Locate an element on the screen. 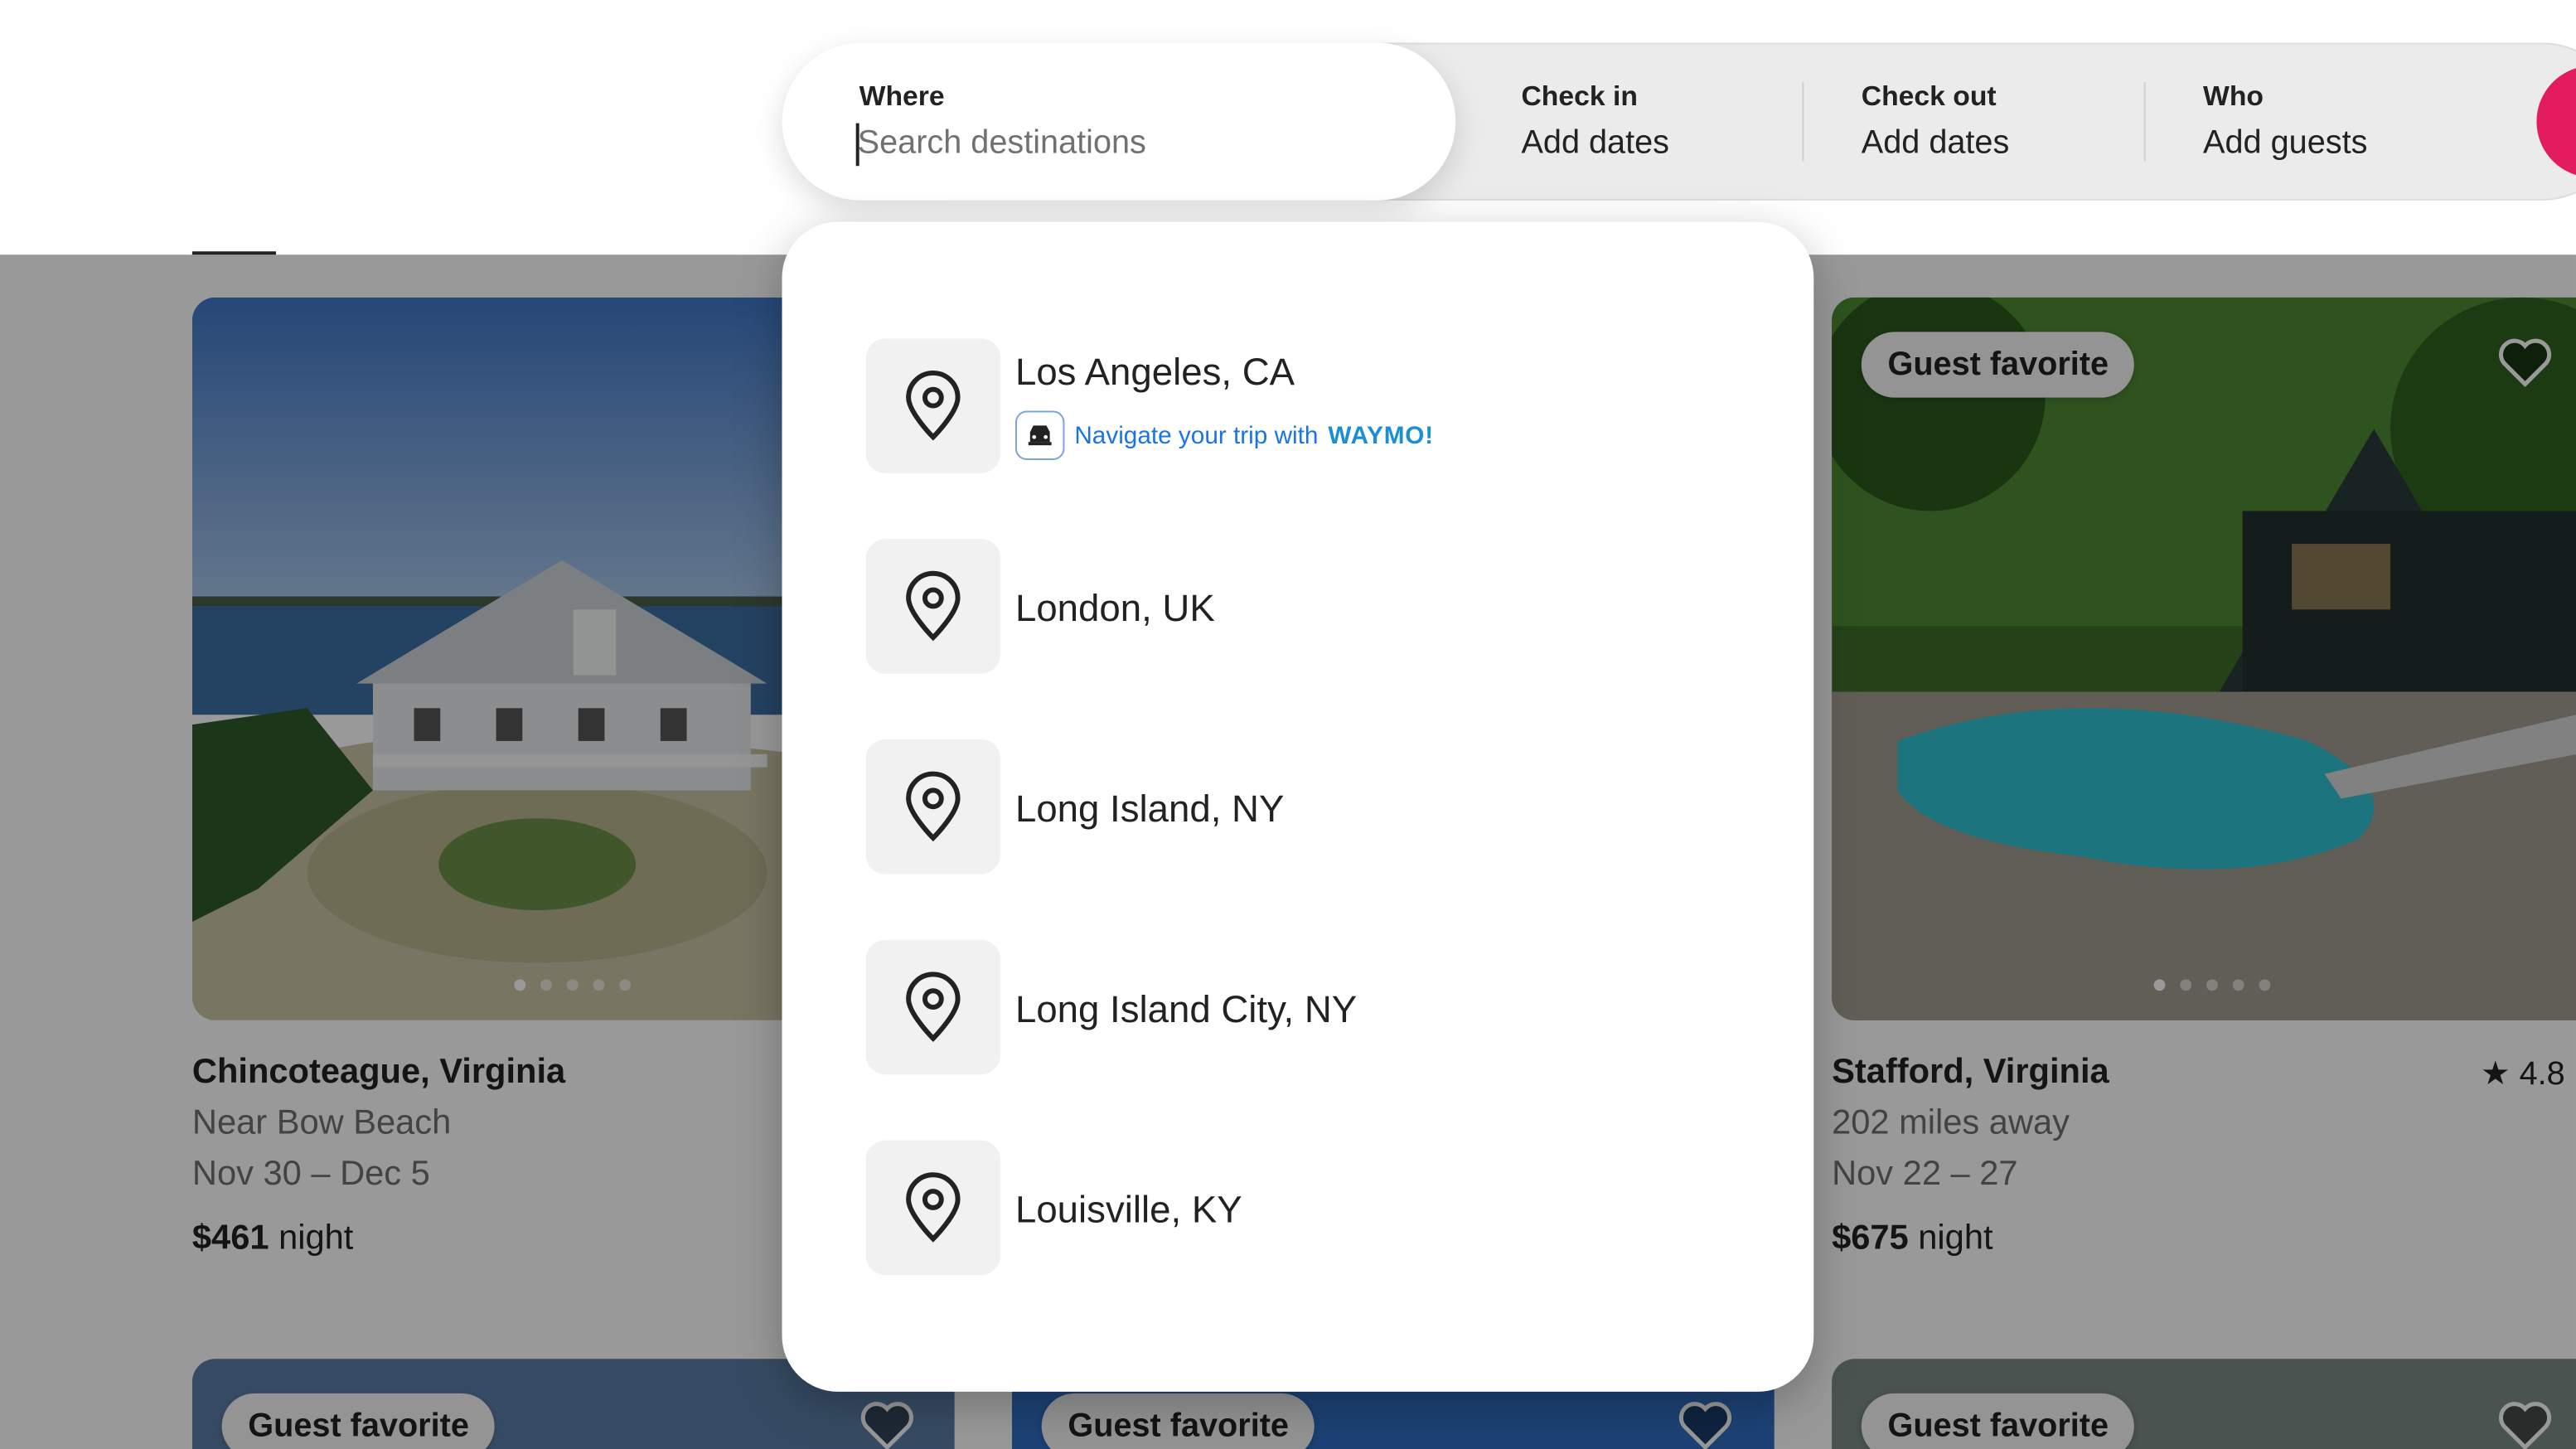 The width and height of the screenshot is (2576, 1449). car-icon is located at coordinates (1039, 435).